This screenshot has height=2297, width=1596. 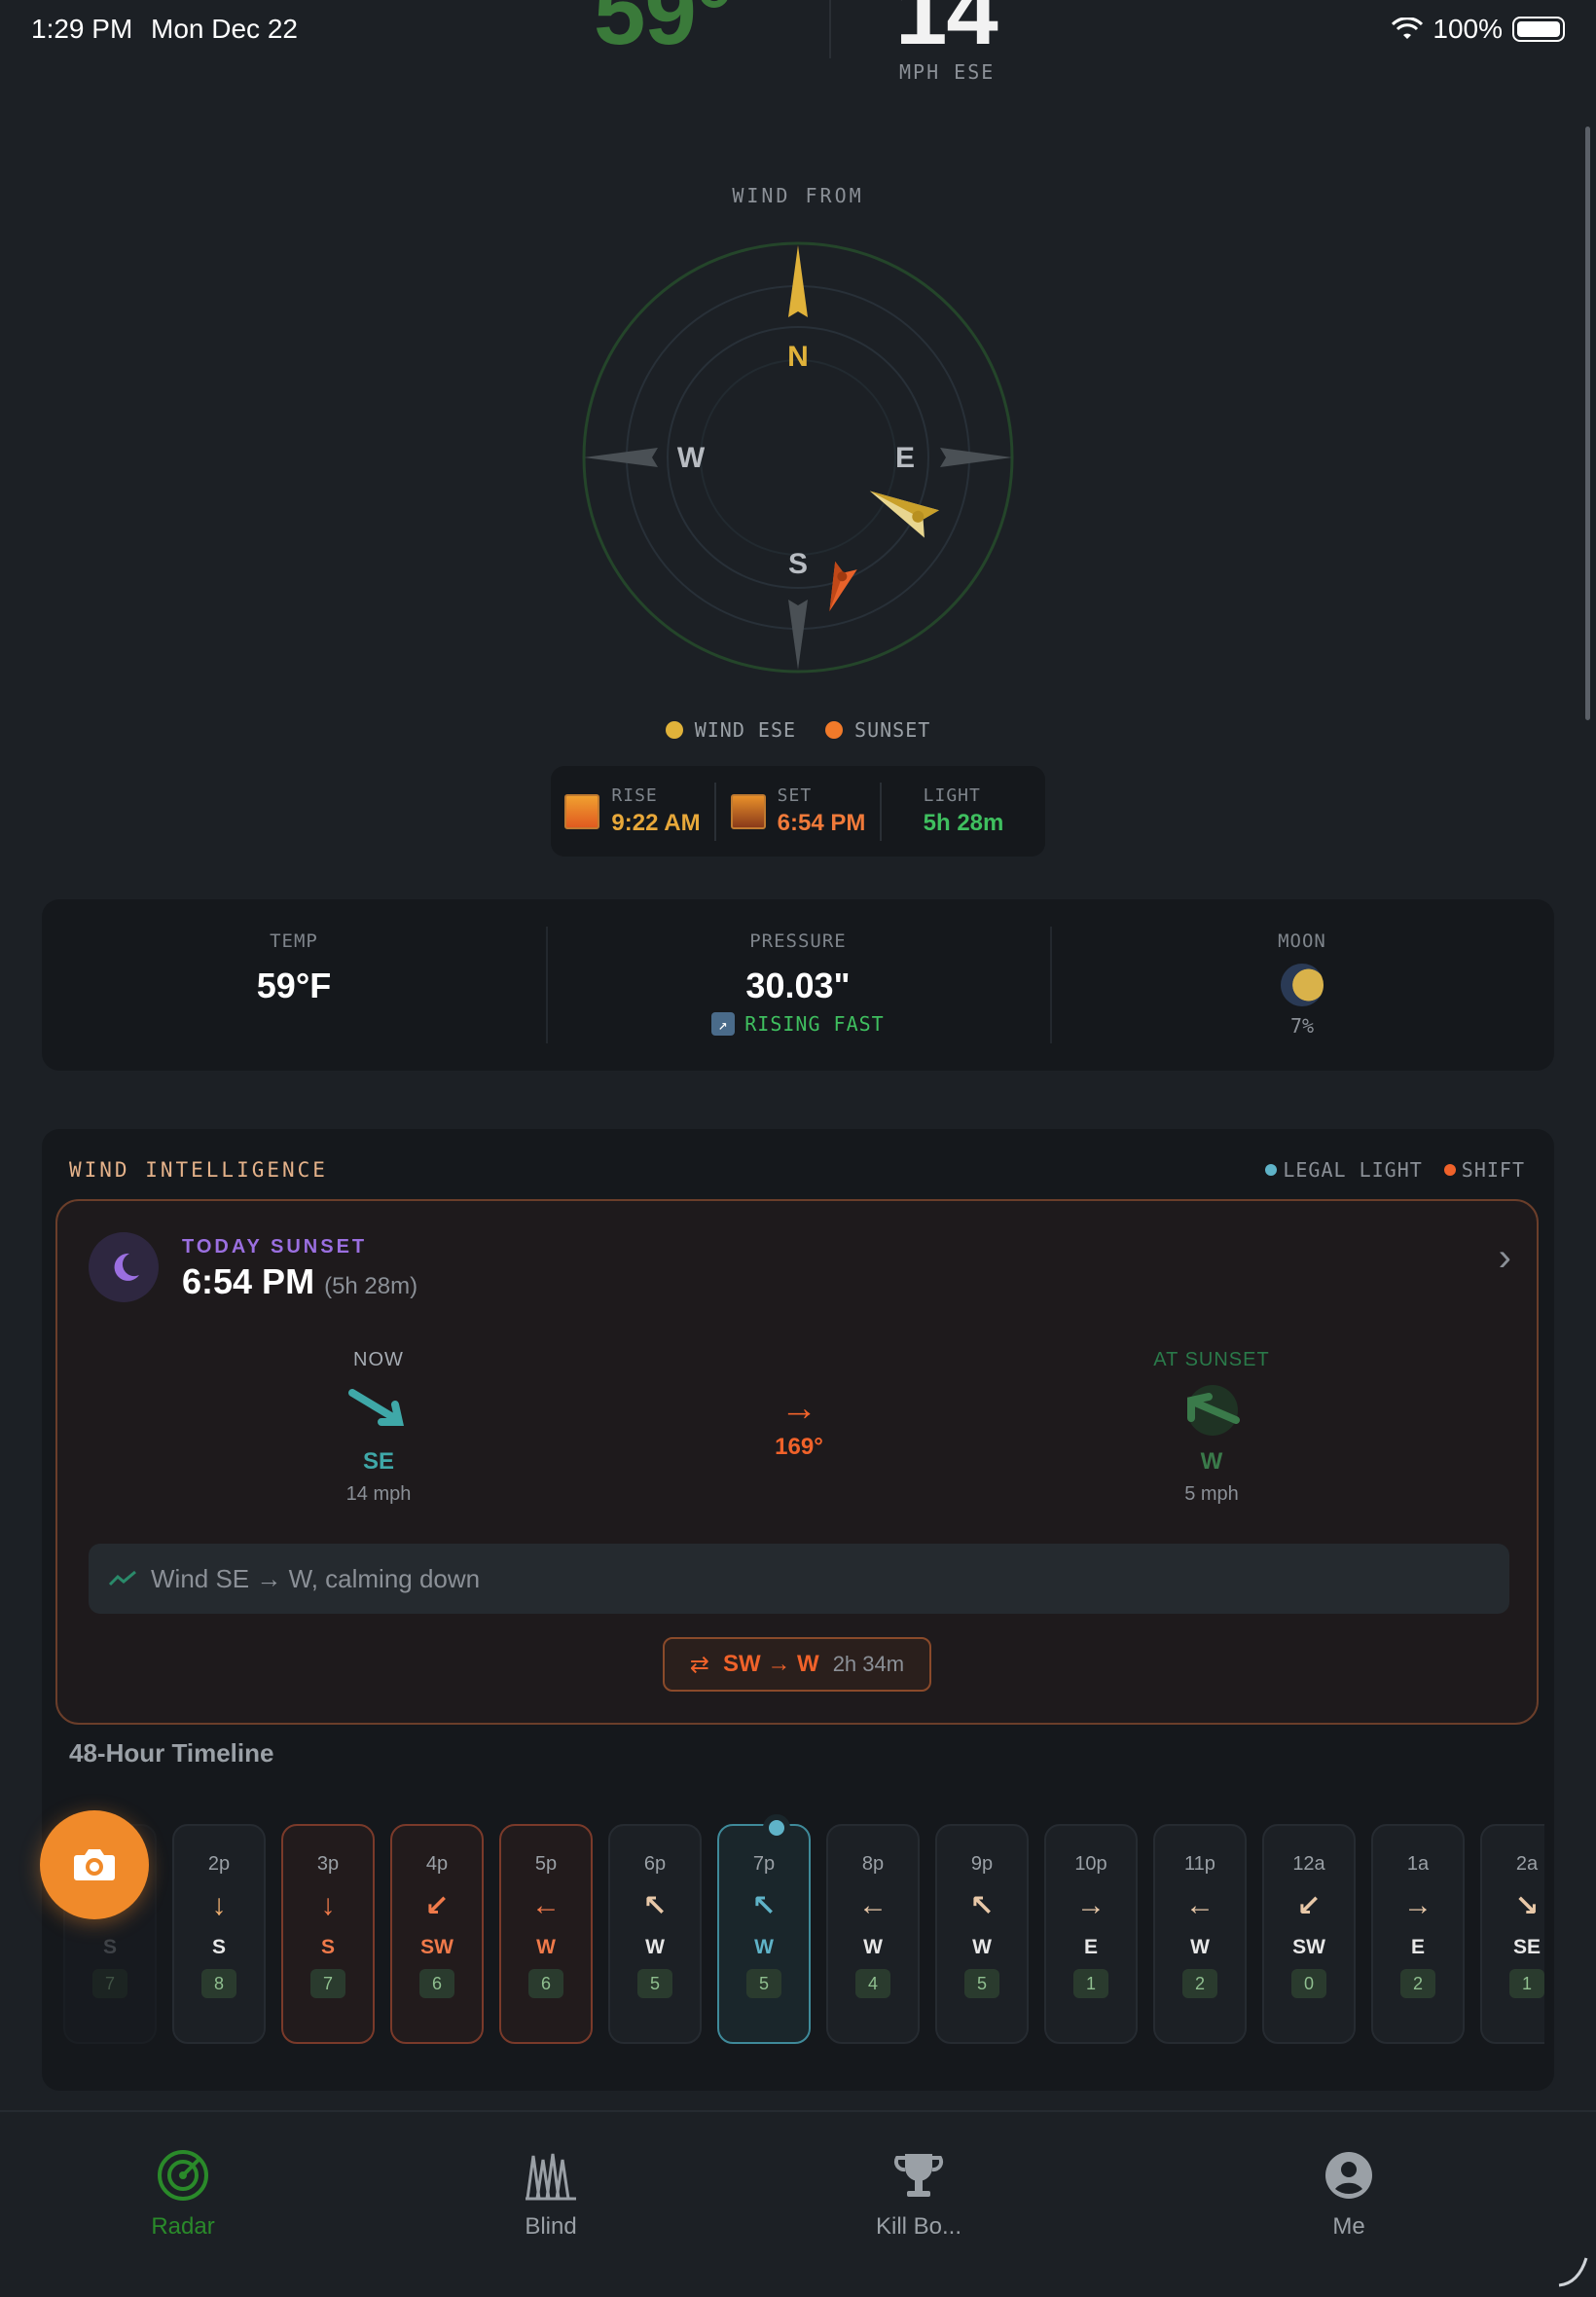 I want to click on timeline-hour-card: 10p → E 1, so click(x=1091, y=1934).